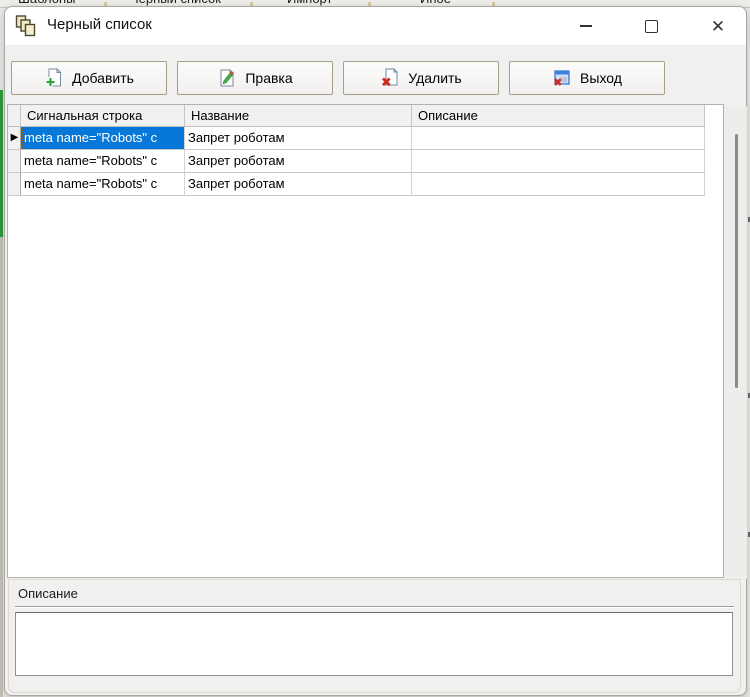  I want to click on close-icon: ✕, so click(718, 26).